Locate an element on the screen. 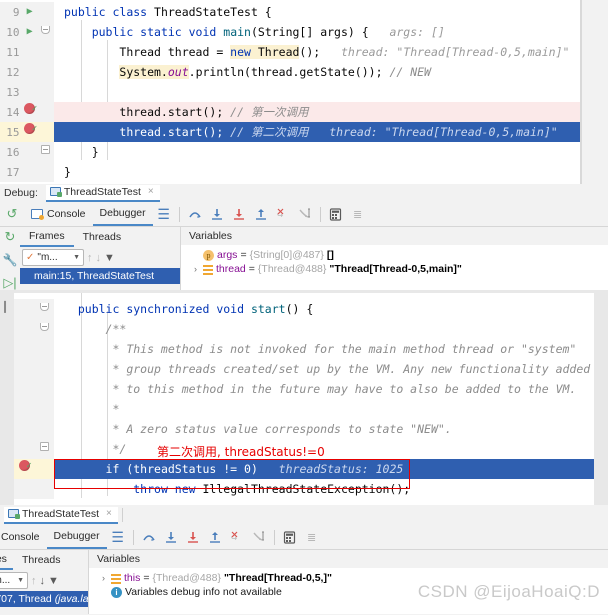 The image size is (608, 615). frame-list-item-selected: main:15, ThreadStateTest is located at coordinates (100, 276).